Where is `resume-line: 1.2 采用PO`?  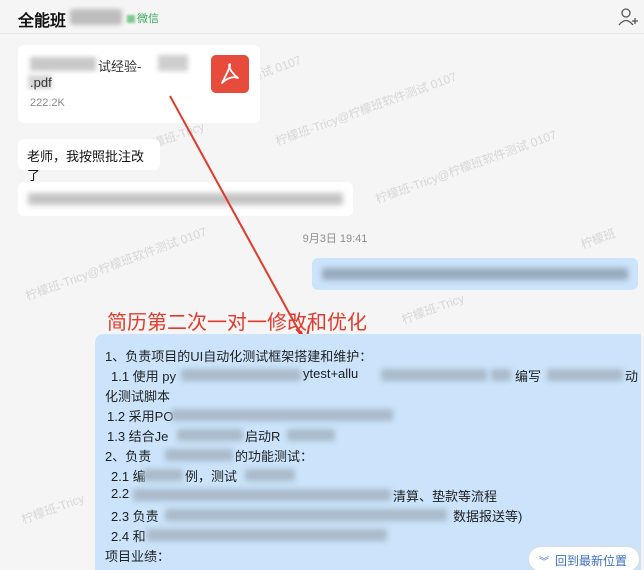
resume-line: 1.2 采用PO is located at coordinates (140, 416).